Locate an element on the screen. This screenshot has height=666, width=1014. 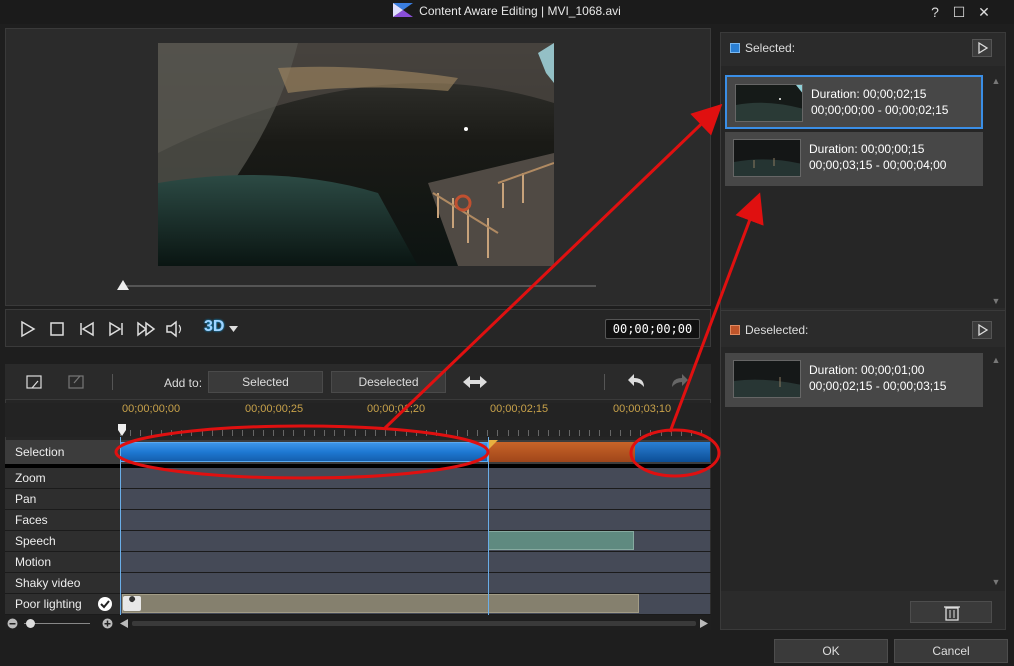
previous-frame-icon is located at coordinates (87, 329).